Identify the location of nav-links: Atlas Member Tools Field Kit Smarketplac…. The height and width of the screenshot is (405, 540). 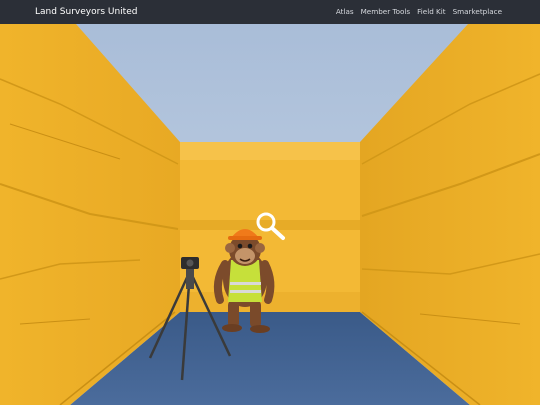
(419, 12).